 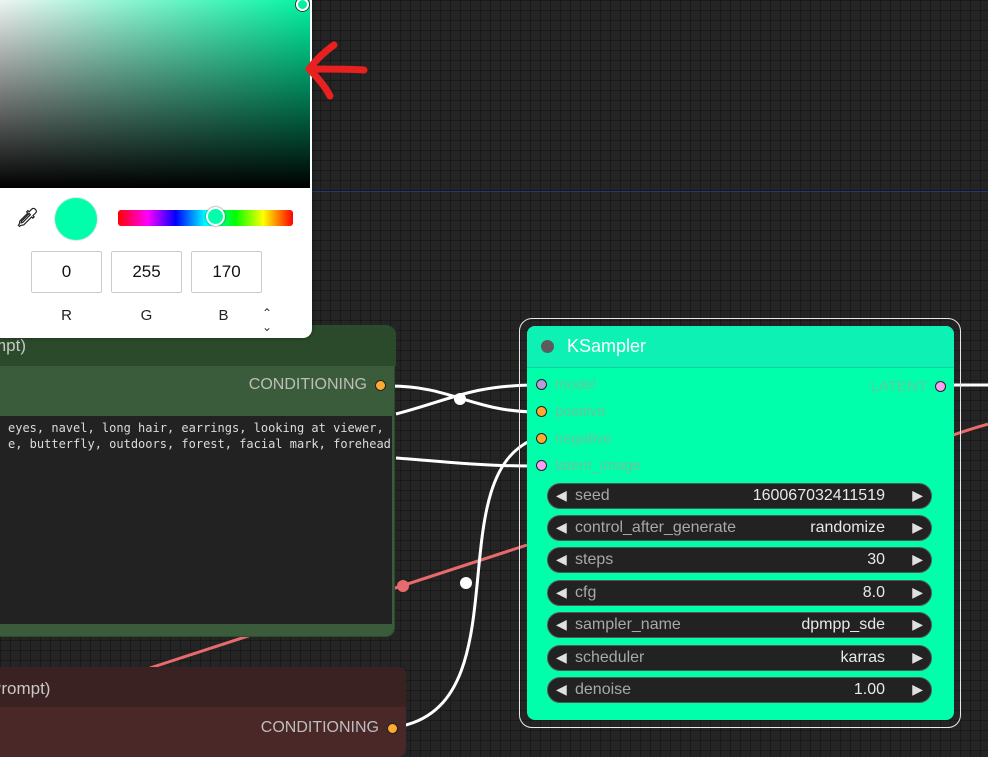 What do you see at coordinates (739, 528) in the screenshot?
I see `widget-control-after-generate: ◀ control_after_generate randomize ▶` at bounding box center [739, 528].